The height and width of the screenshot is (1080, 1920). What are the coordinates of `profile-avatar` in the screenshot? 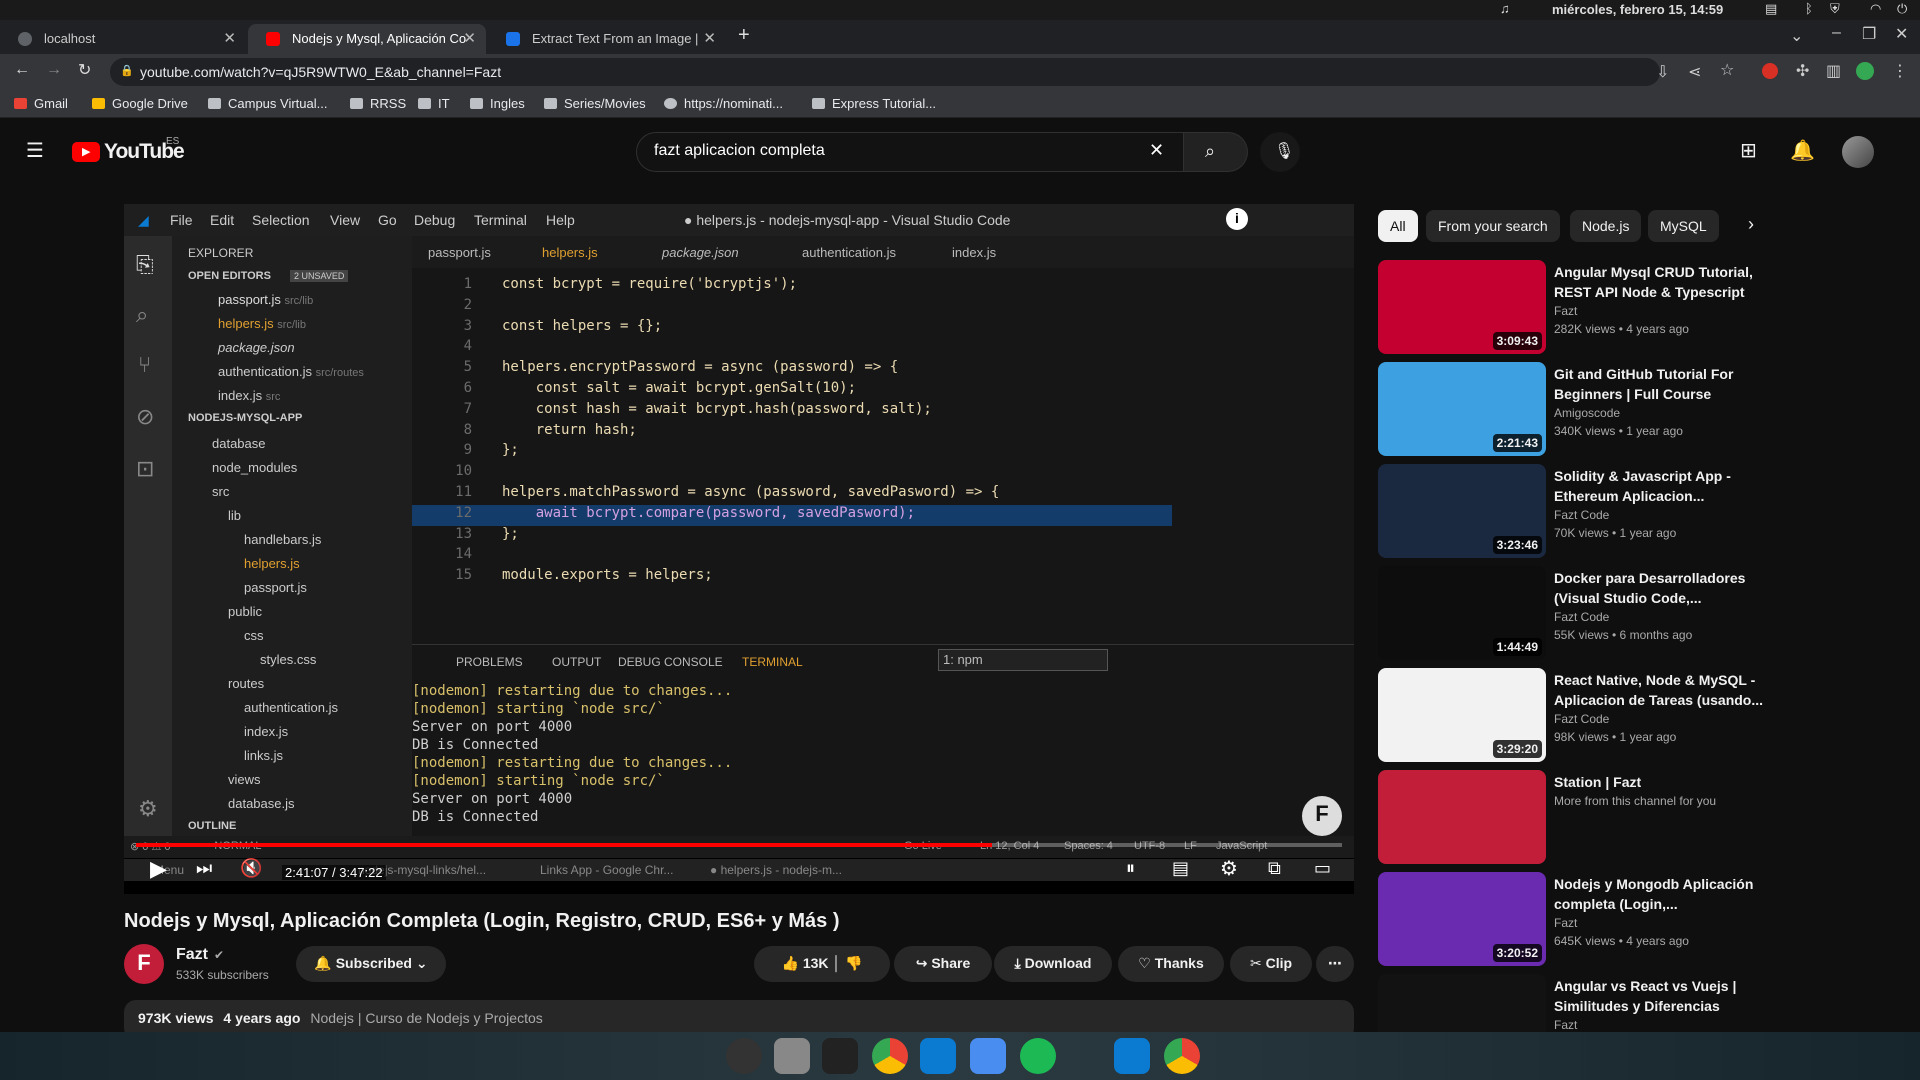 It's located at (1865, 71).